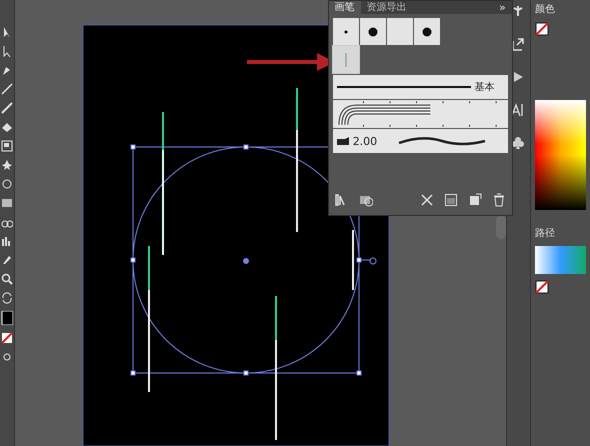 The height and width of the screenshot is (446, 590). What do you see at coordinates (6, 184) in the screenshot?
I see `circle-icon` at bounding box center [6, 184].